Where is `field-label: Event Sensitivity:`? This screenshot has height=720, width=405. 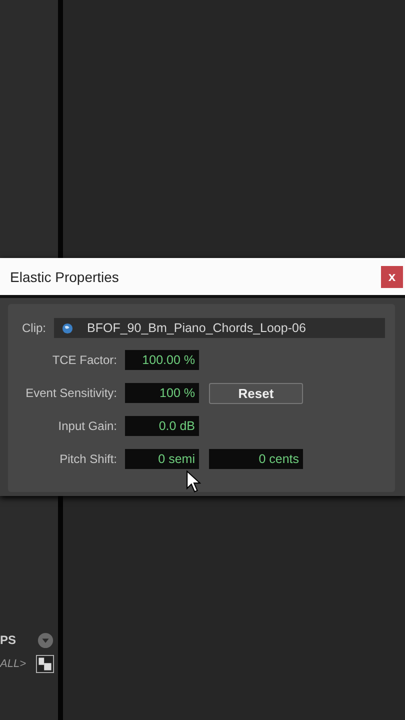 field-label: Event Sensitivity: is located at coordinates (70, 393).